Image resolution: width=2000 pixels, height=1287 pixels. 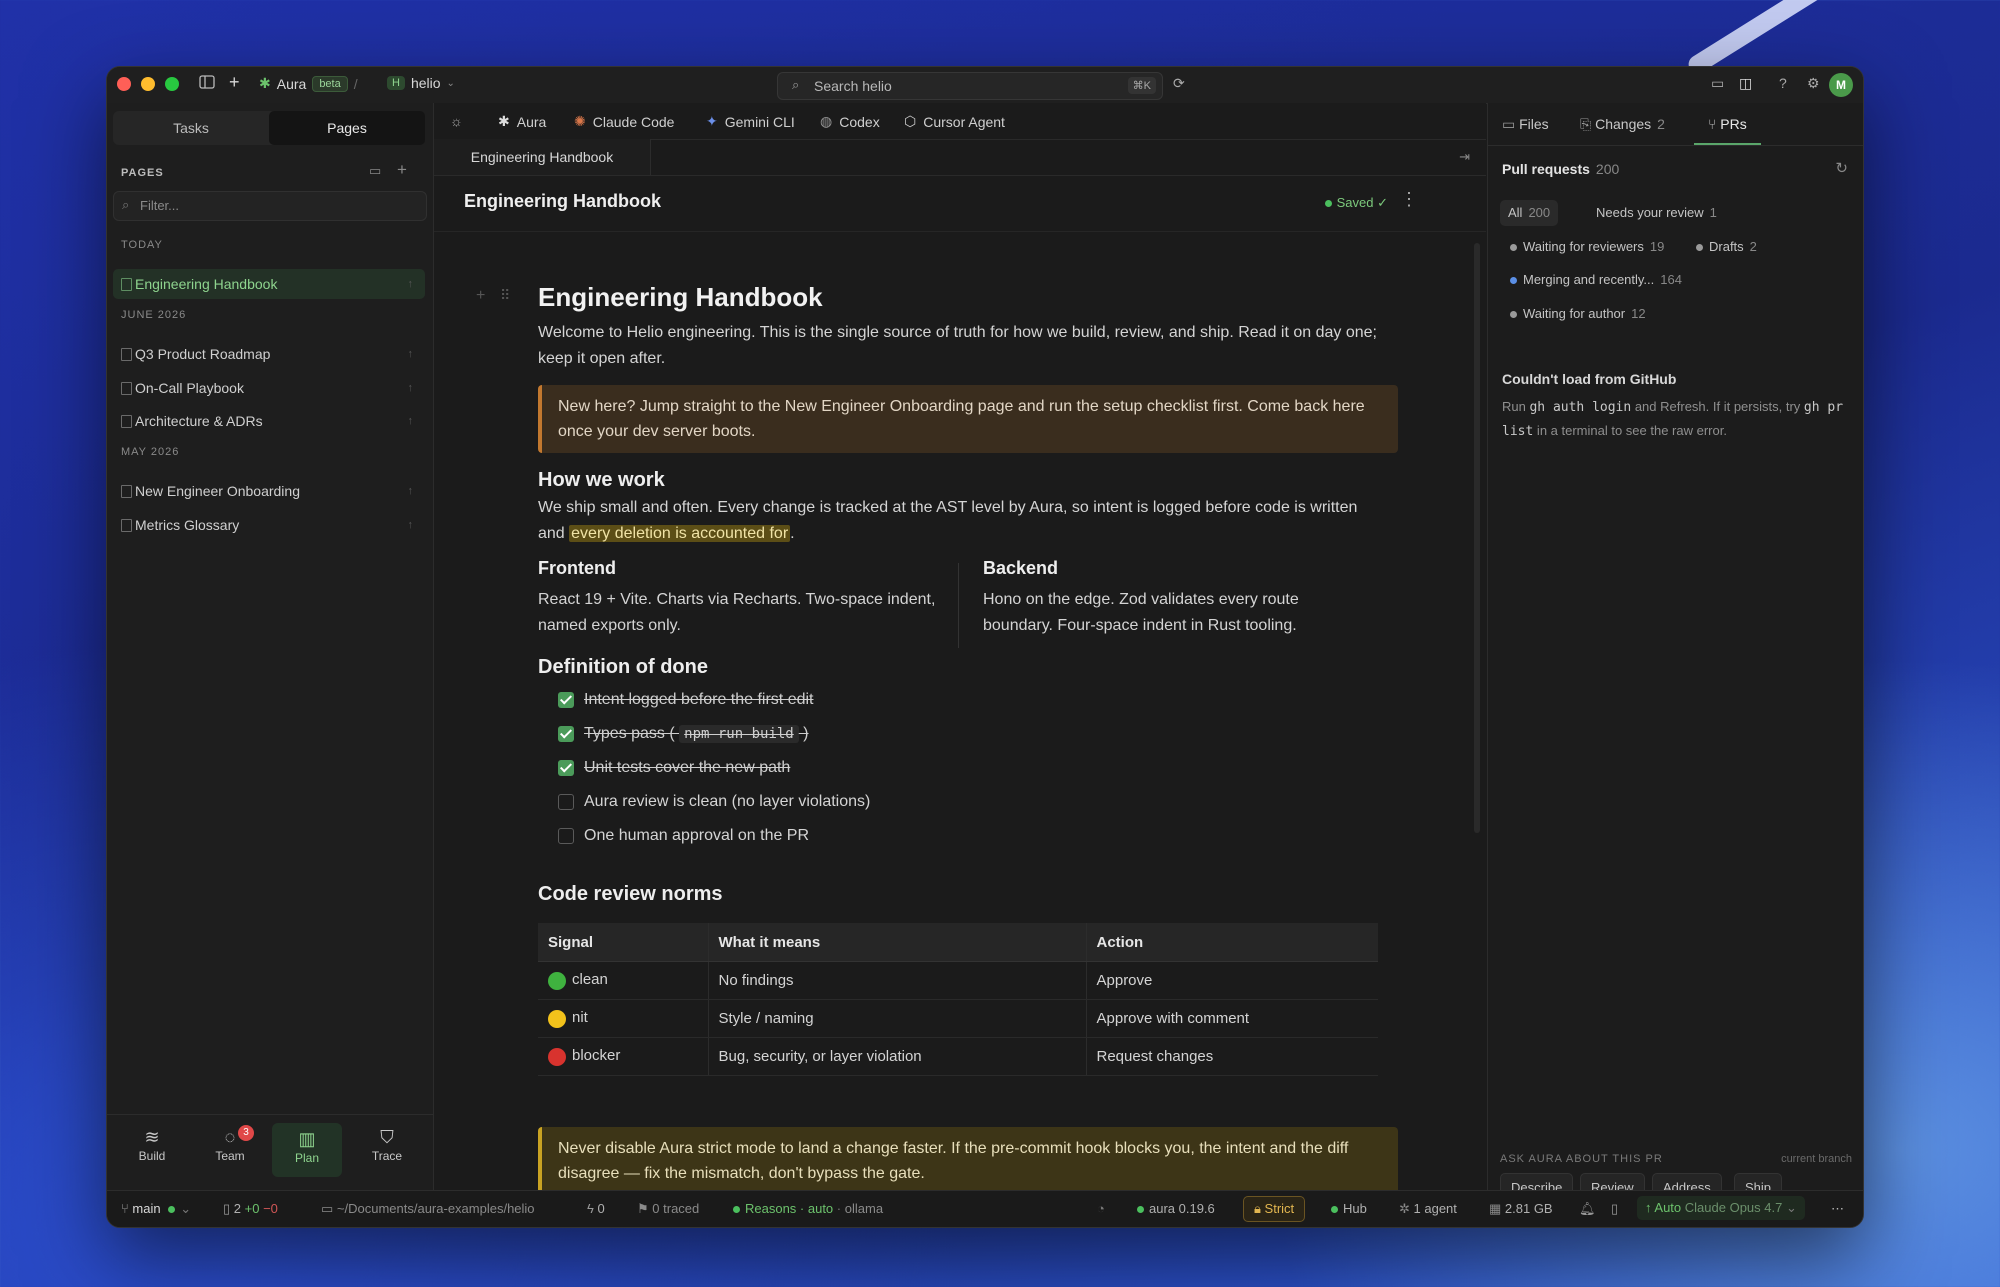 What do you see at coordinates (402, 170) in the screenshot?
I see `add-page-icon: +` at bounding box center [402, 170].